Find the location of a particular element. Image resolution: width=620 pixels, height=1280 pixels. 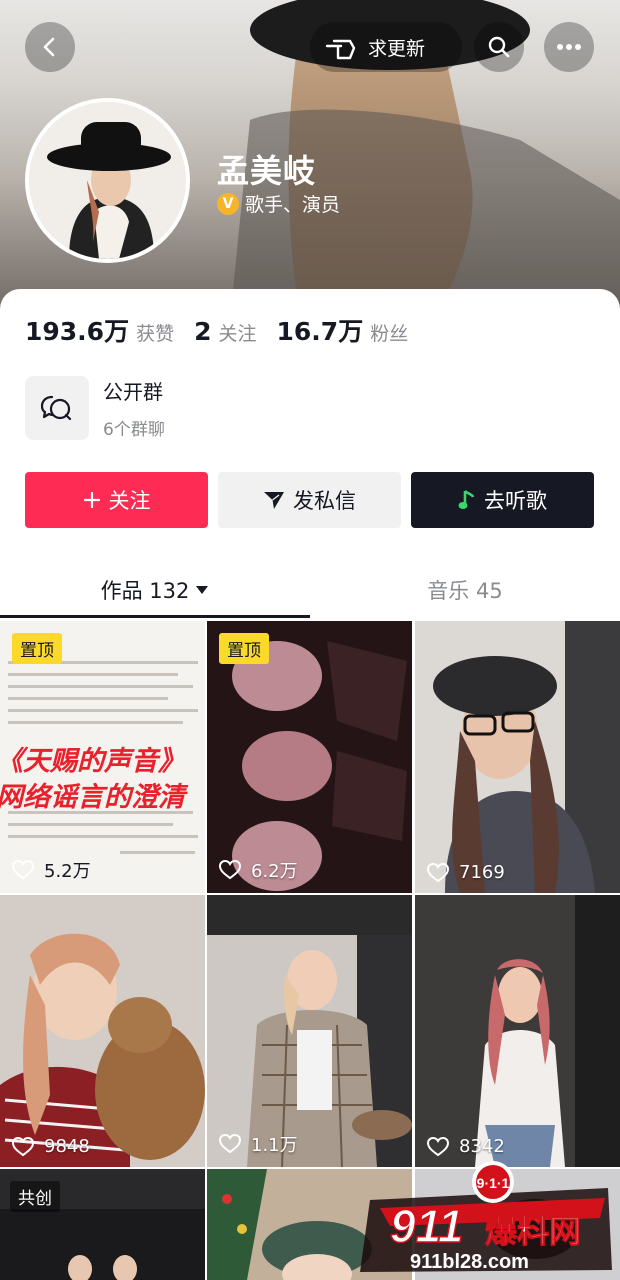

avatar-image is located at coordinates (107, 180).